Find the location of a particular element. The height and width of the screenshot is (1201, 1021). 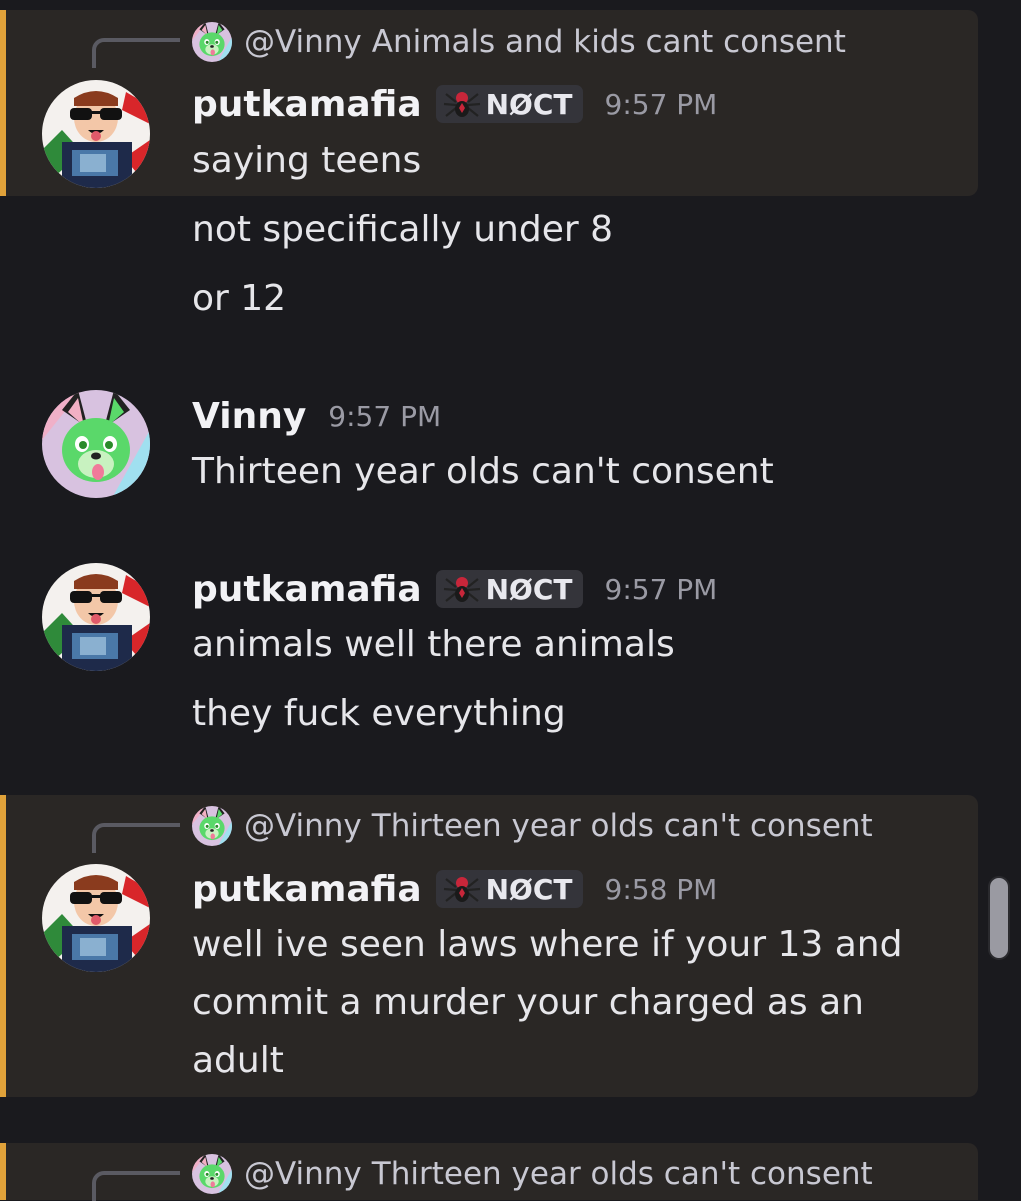

message-text: animals well there animals is located at coordinates (433, 644).